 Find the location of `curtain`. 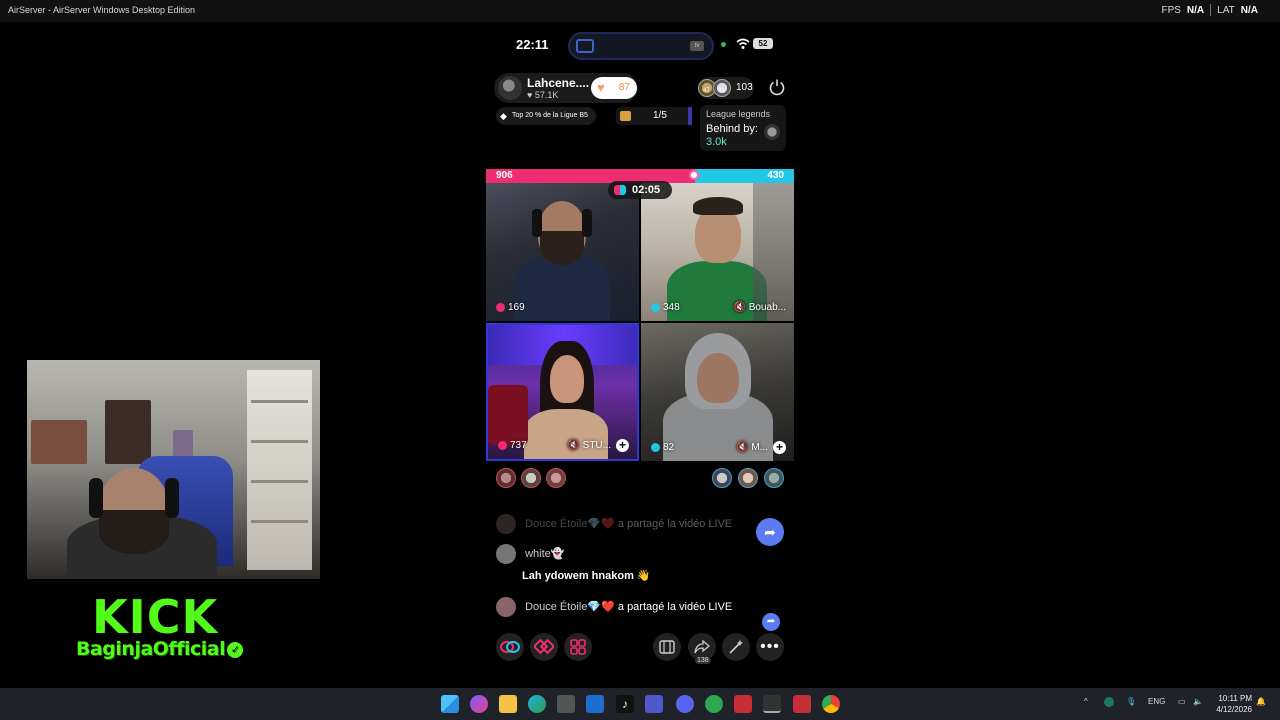

curtain is located at coordinates (773, 252).